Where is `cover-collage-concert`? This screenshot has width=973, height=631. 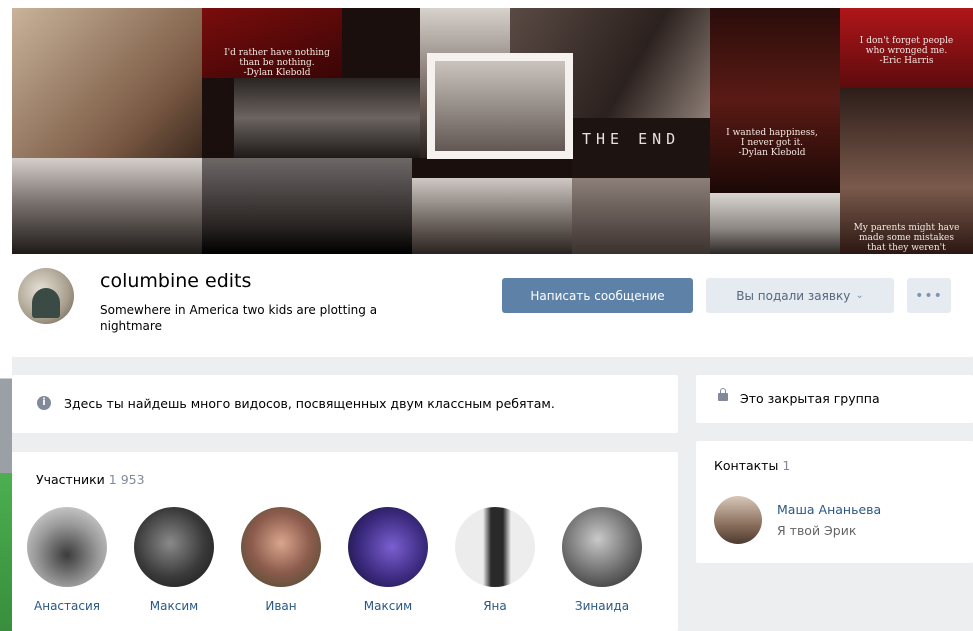 cover-collage-concert is located at coordinates (307, 206).